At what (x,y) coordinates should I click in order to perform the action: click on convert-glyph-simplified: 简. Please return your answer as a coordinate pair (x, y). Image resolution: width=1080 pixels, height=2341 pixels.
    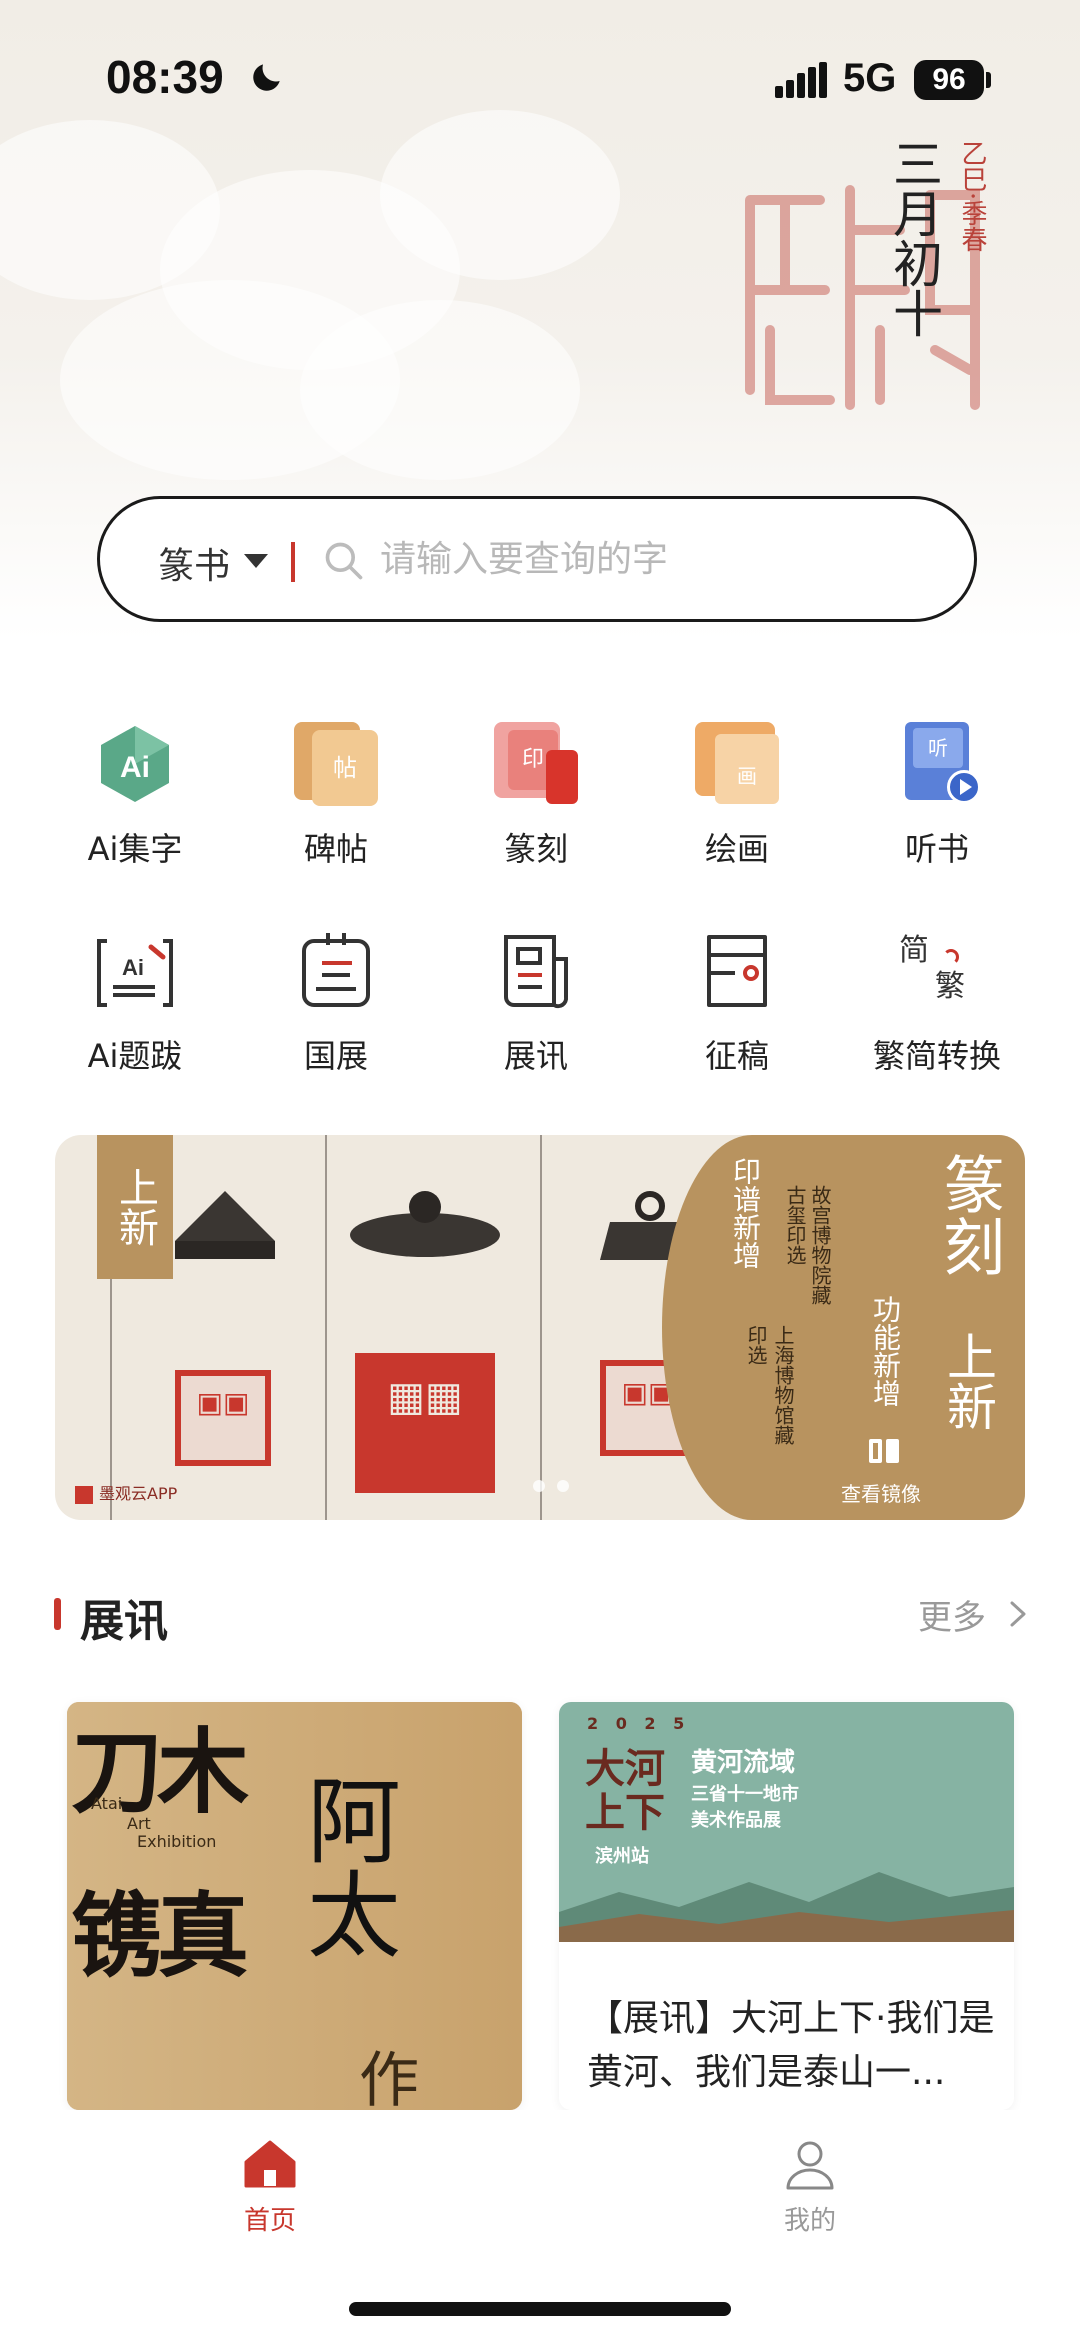
    Looking at the image, I should click on (914, 950).